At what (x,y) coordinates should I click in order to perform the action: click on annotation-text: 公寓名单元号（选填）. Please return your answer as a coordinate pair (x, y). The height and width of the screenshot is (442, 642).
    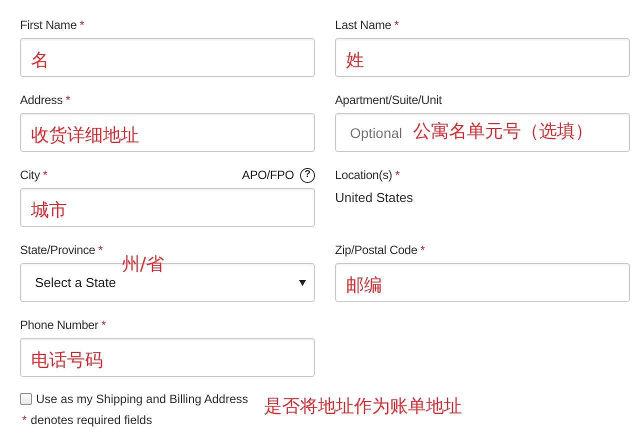
    Looking at the image, I should click on (503, 132).